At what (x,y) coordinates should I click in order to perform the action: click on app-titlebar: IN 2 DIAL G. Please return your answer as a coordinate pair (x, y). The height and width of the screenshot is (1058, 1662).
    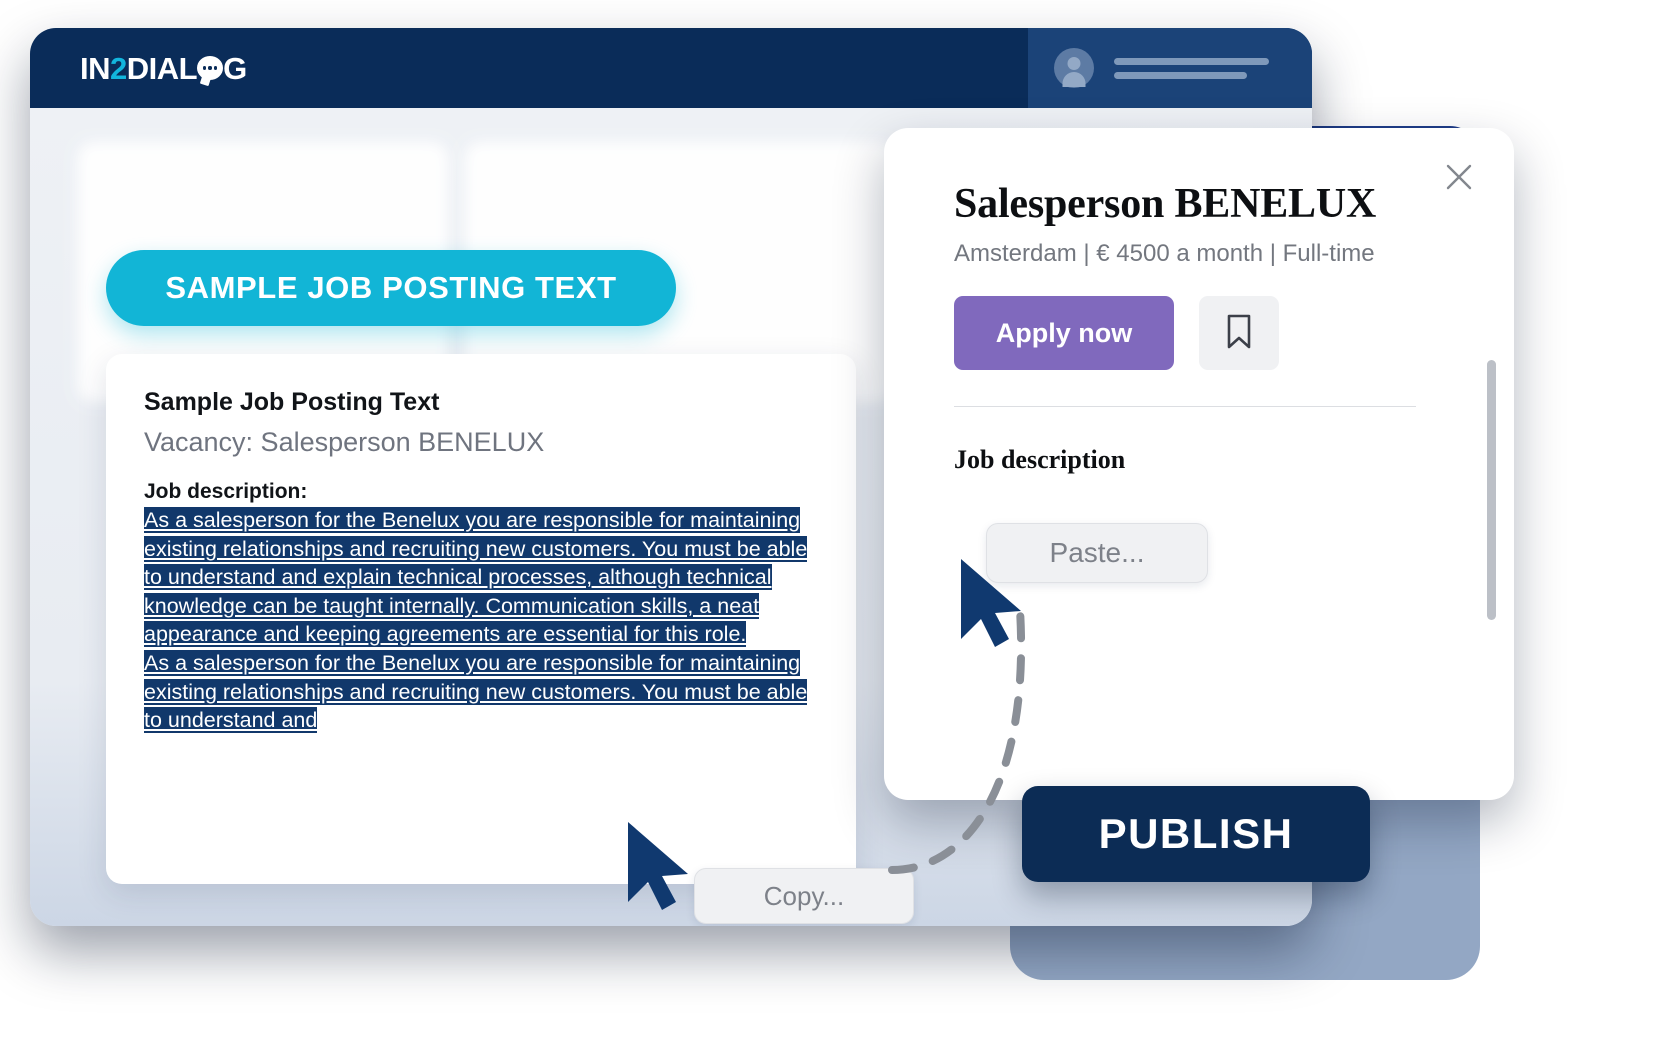
    Looking at the image, I should click on (671, 68).